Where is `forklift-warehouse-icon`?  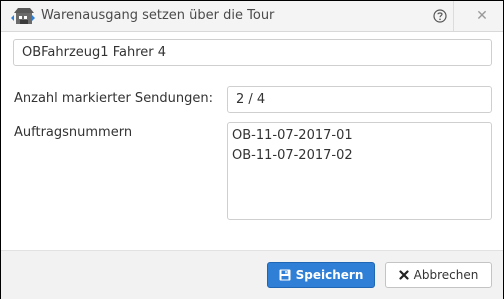 forklift-warehouse-icon is located at coordinates (23, 16).